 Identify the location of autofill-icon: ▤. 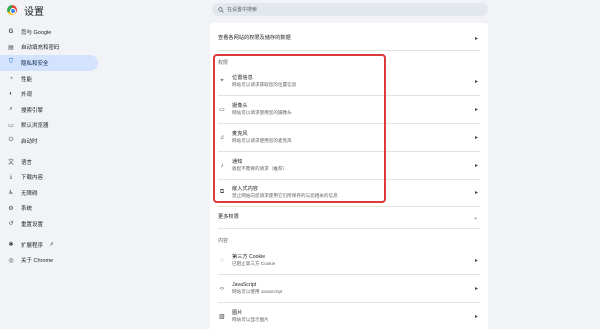
(11, 47).